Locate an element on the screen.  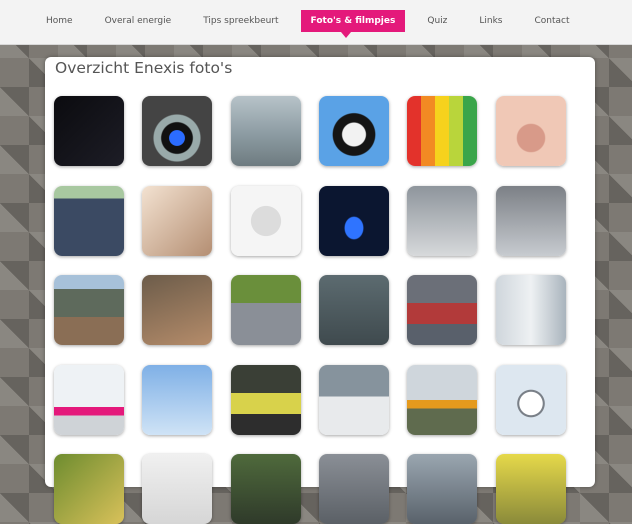
nav-links: Links is located at coordinates (490, 21).